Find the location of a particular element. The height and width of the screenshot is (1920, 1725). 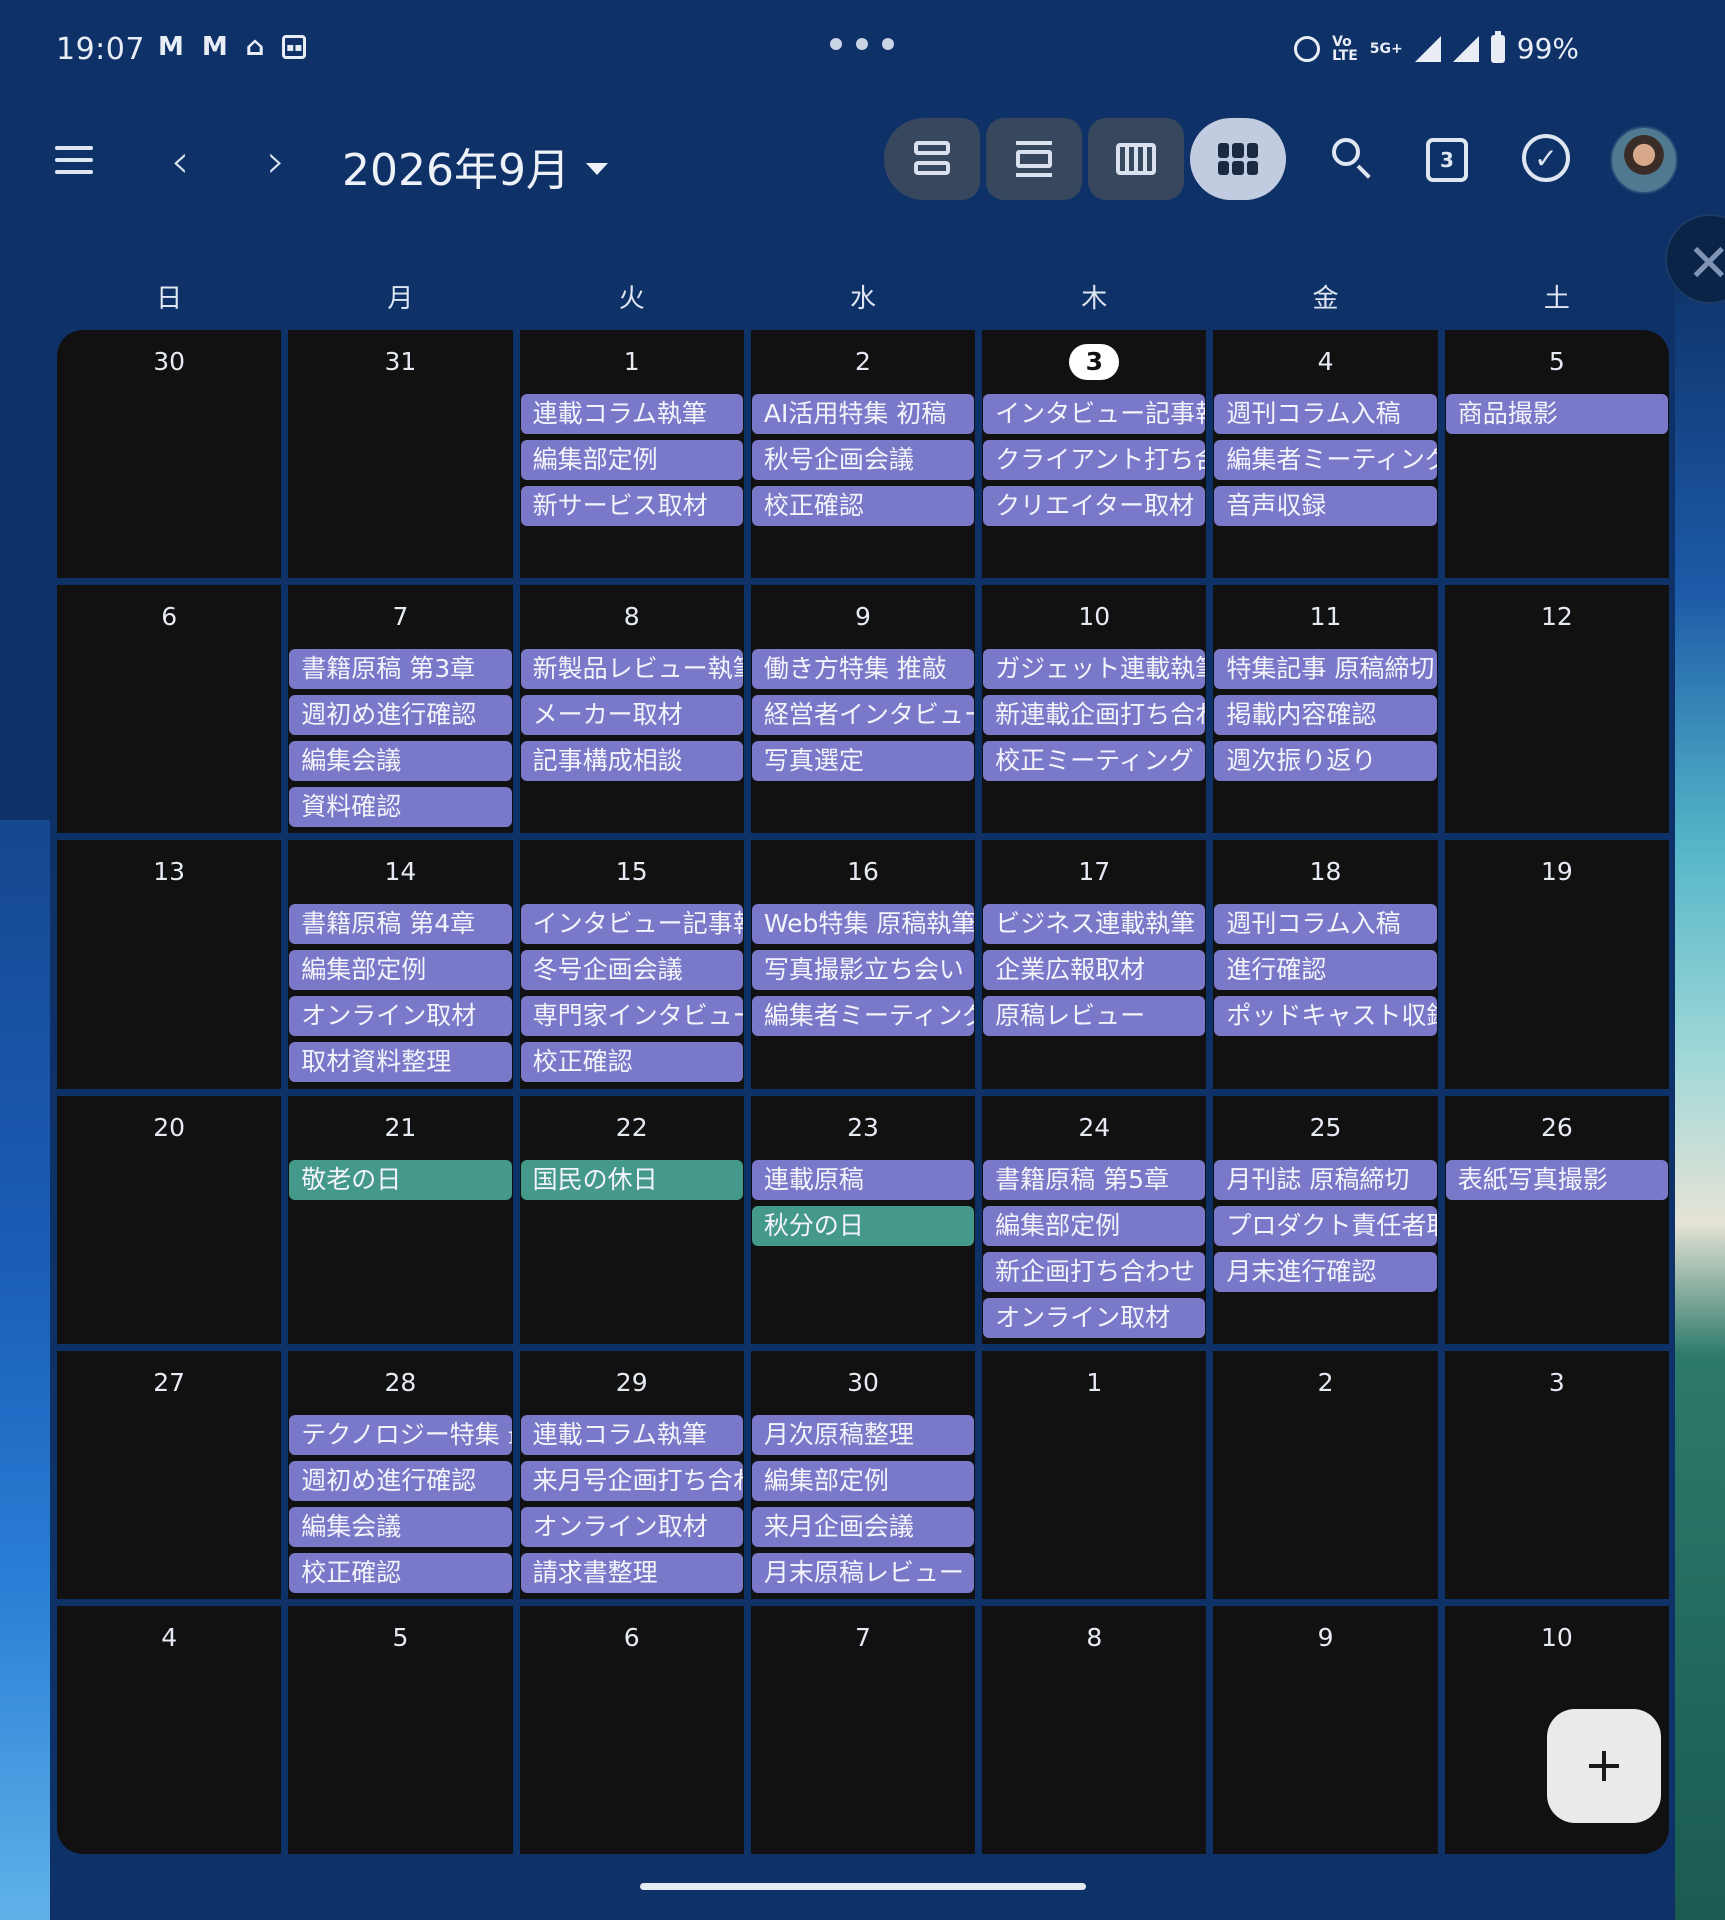

event-chip: 秋号企画会議 is located at coordinates (863, 460).